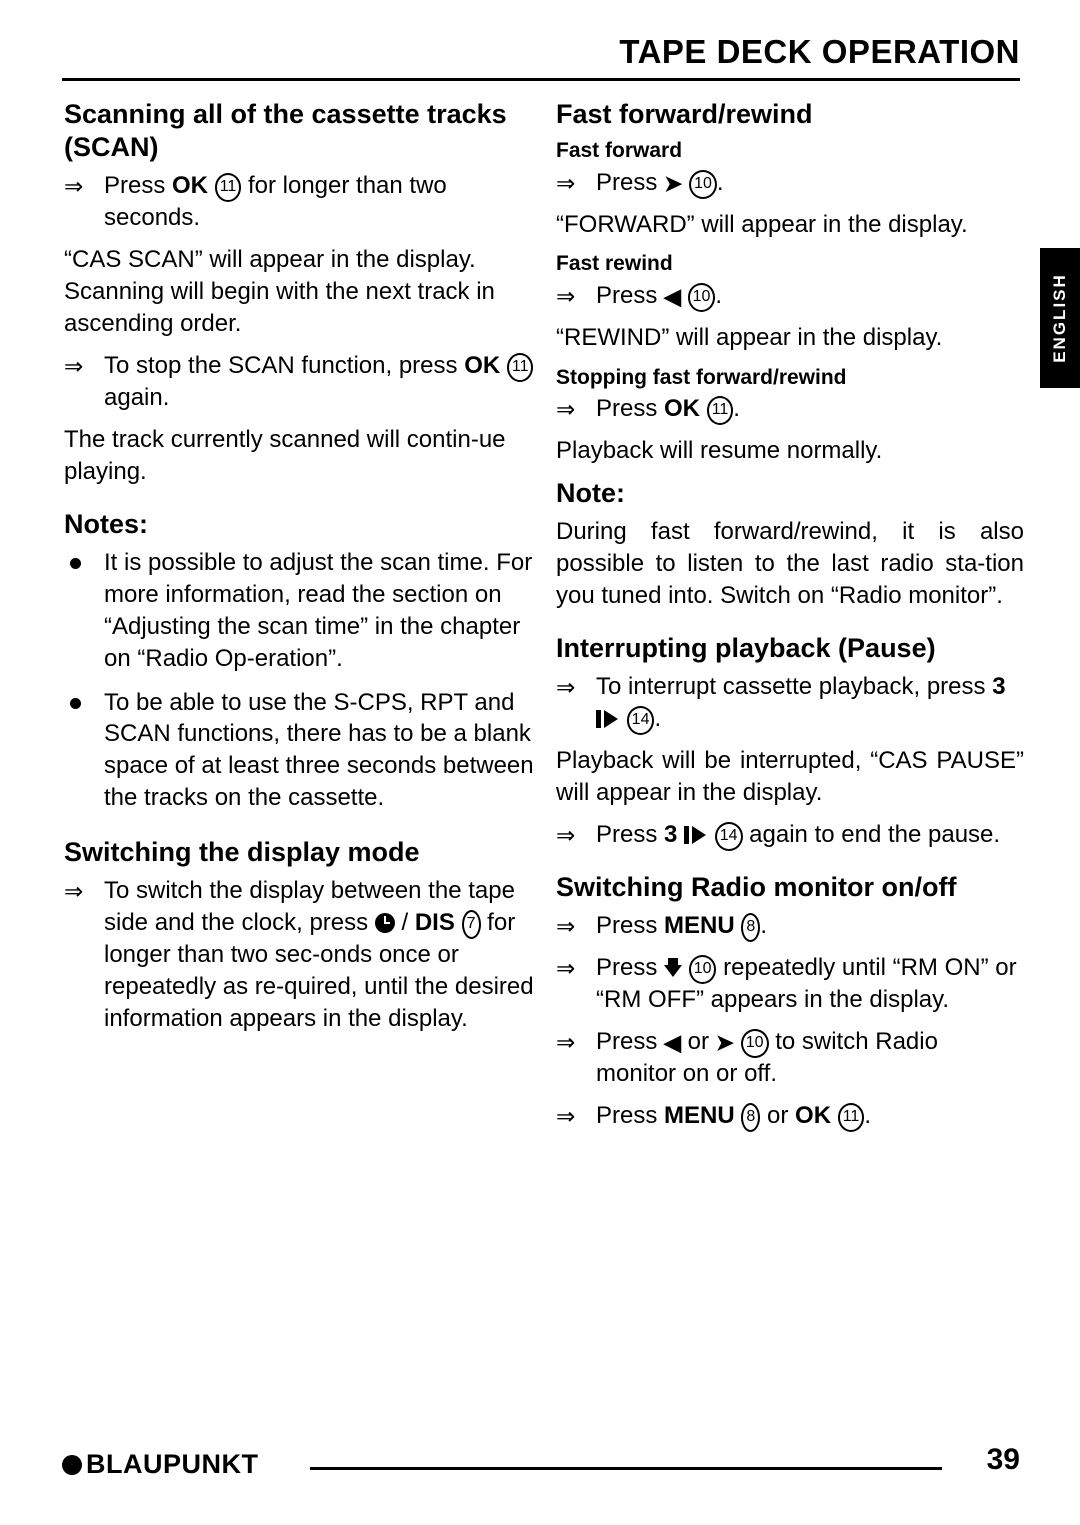 The width and height of the screenshot is (1080, 1525). Describe the element at coordinates (764, 925) in the screenshot. I see `radio-monitor-step-1-post: .` at that location.